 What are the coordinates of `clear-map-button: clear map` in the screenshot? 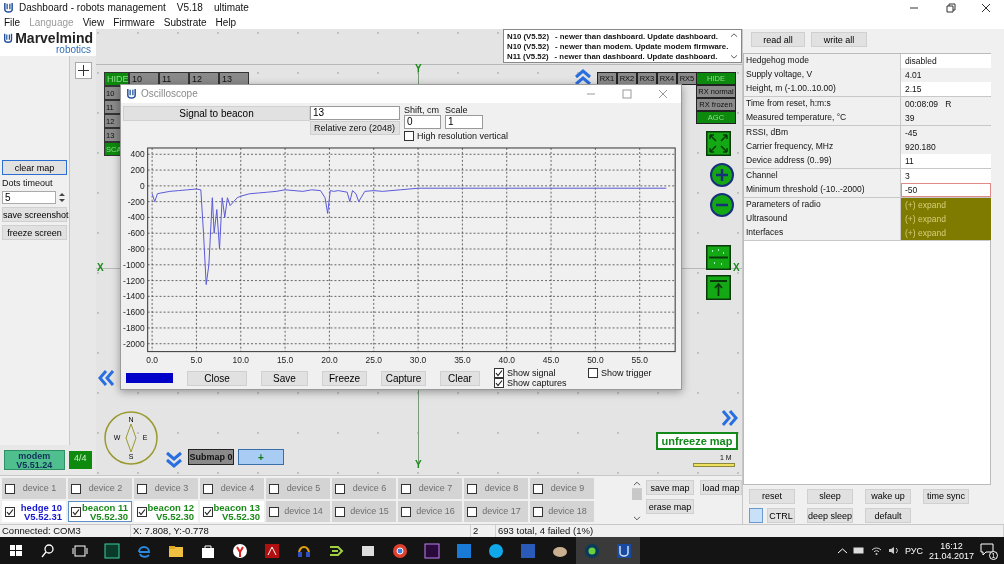 It's located at (34, 167).